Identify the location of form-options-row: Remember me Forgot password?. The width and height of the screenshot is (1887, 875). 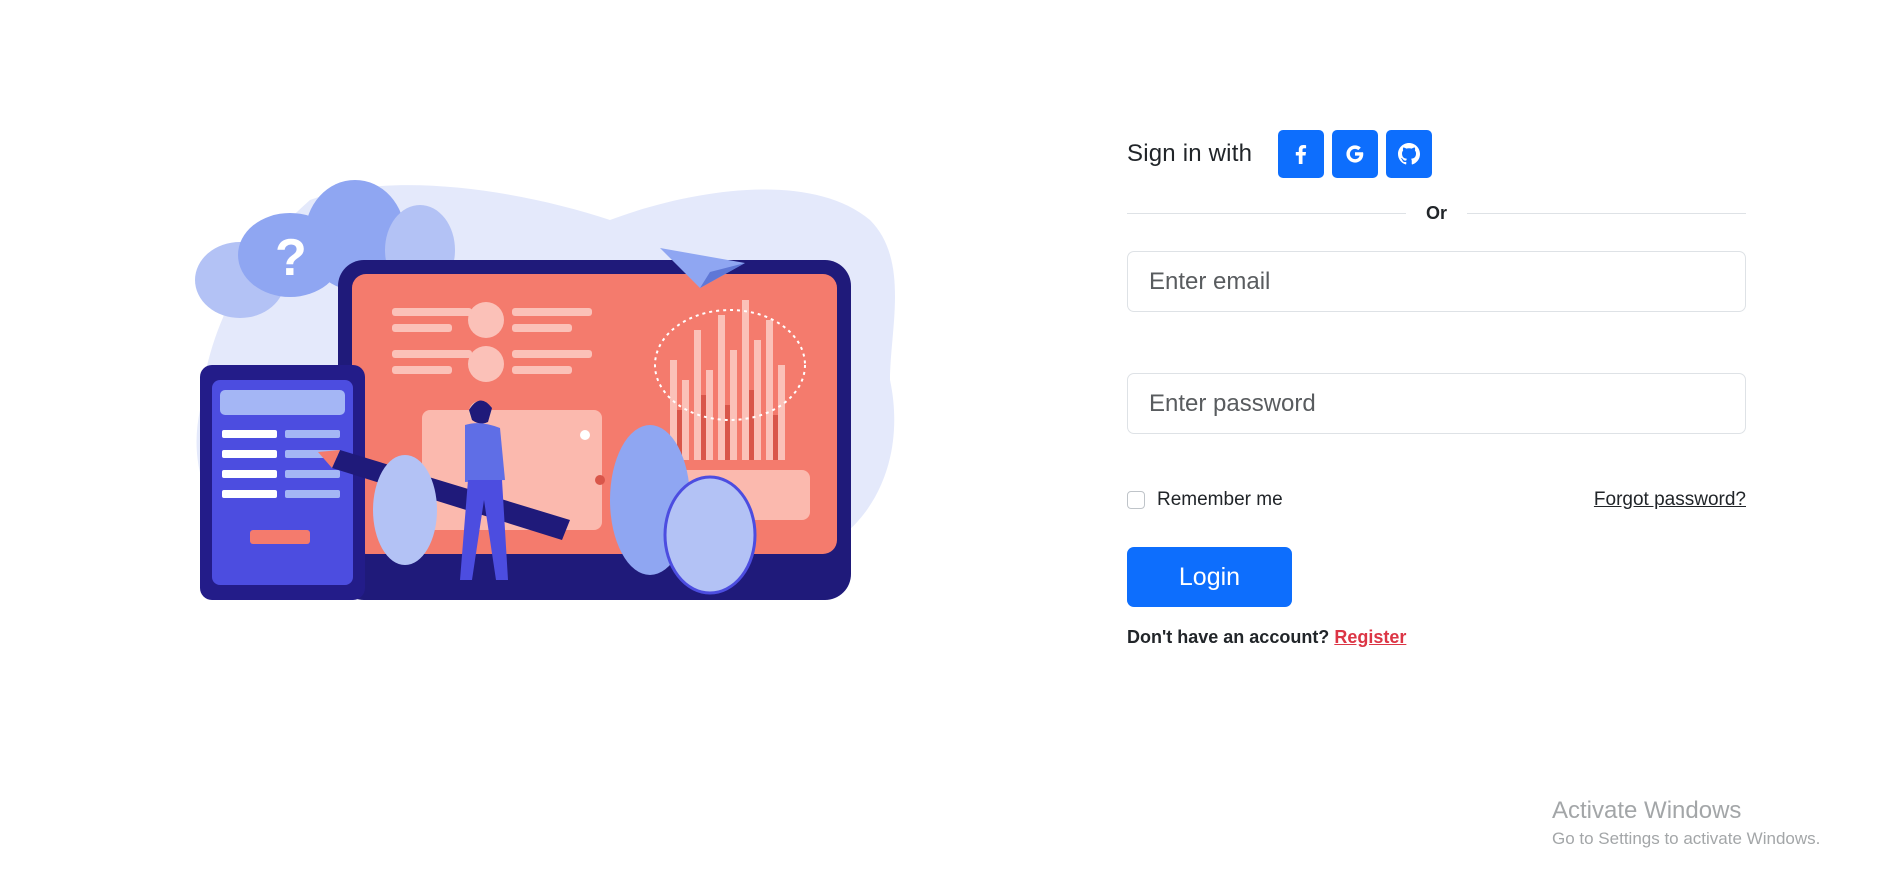
(1436, 500).